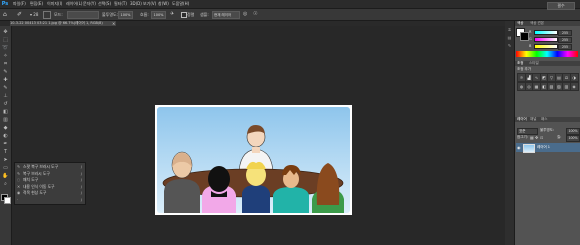 The height and width of the screenshot is (245, 580). I want to click on marquee-tool-icon: ⬚, so click(5, 40).